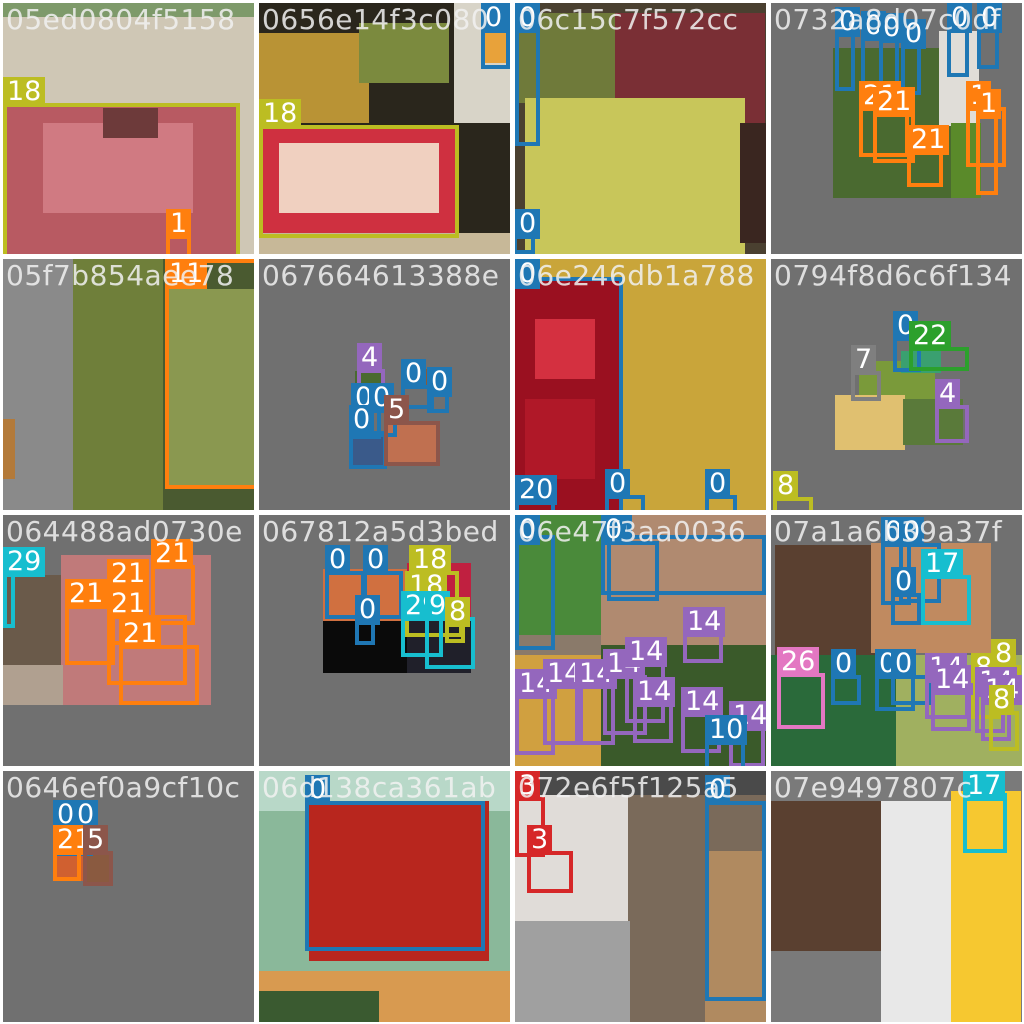  Describe the element at coordinates (536, 490) in the screenshot. I see `class-label: 20` at that location.